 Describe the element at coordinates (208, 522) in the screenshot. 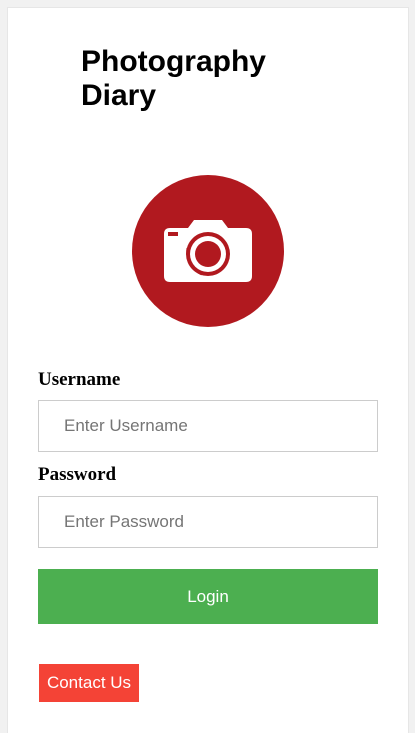

I see `password-input` at that location.